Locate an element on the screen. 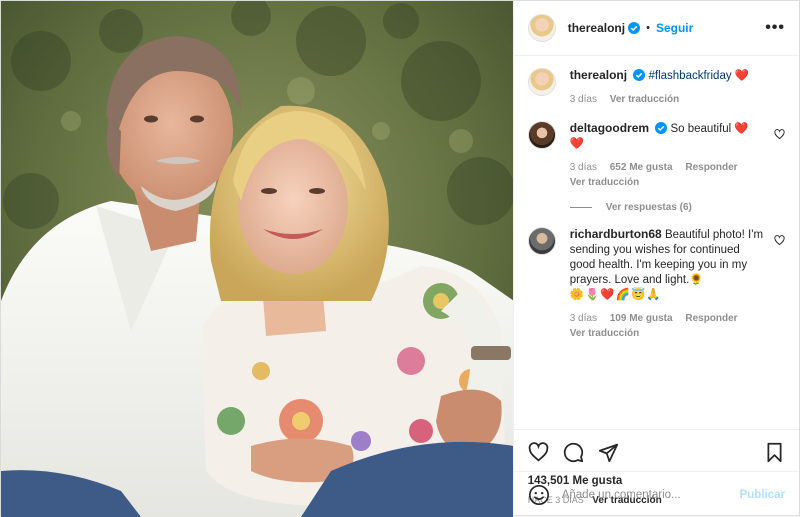  more-options-icon: ••• is located at coordinates (775, 28).